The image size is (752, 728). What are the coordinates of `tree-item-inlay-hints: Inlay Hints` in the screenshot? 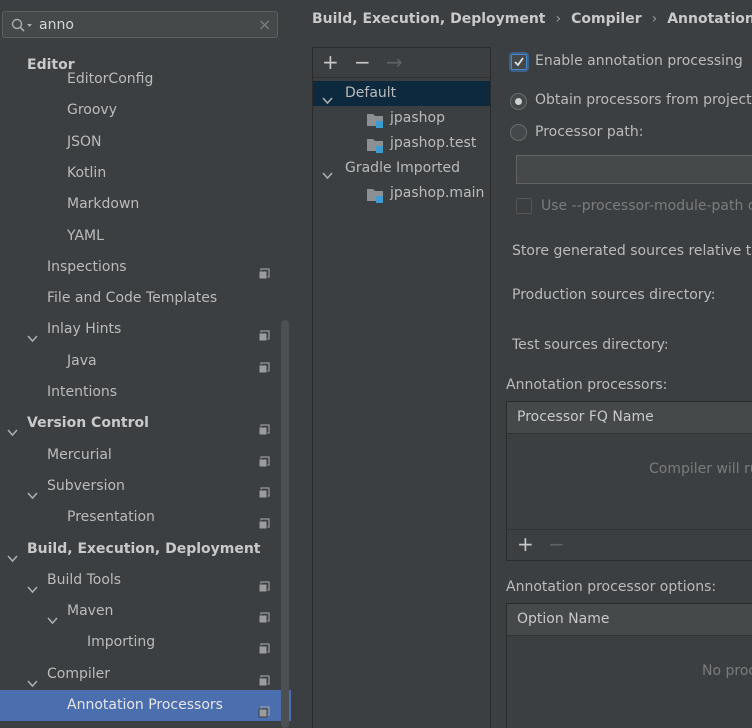 It's located at (145, 329).